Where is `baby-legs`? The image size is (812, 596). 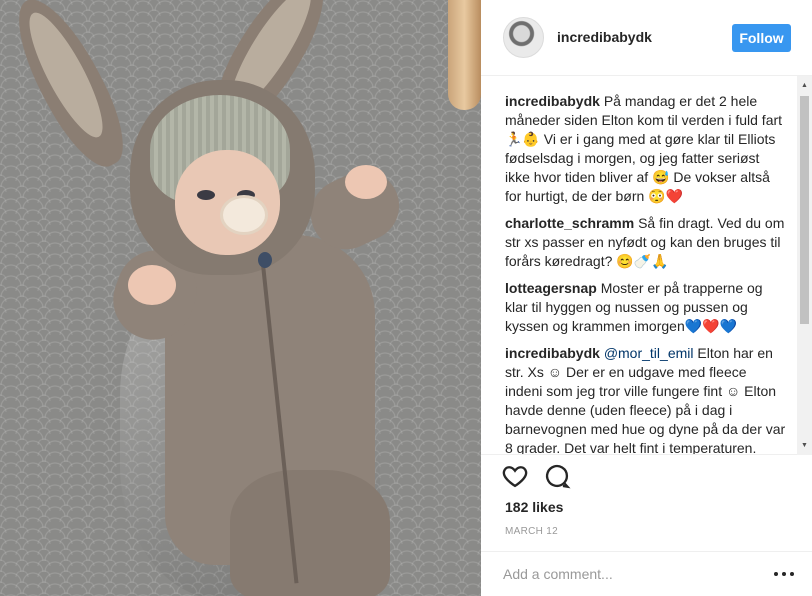 baby-legs is located at coordinates (310, 533).